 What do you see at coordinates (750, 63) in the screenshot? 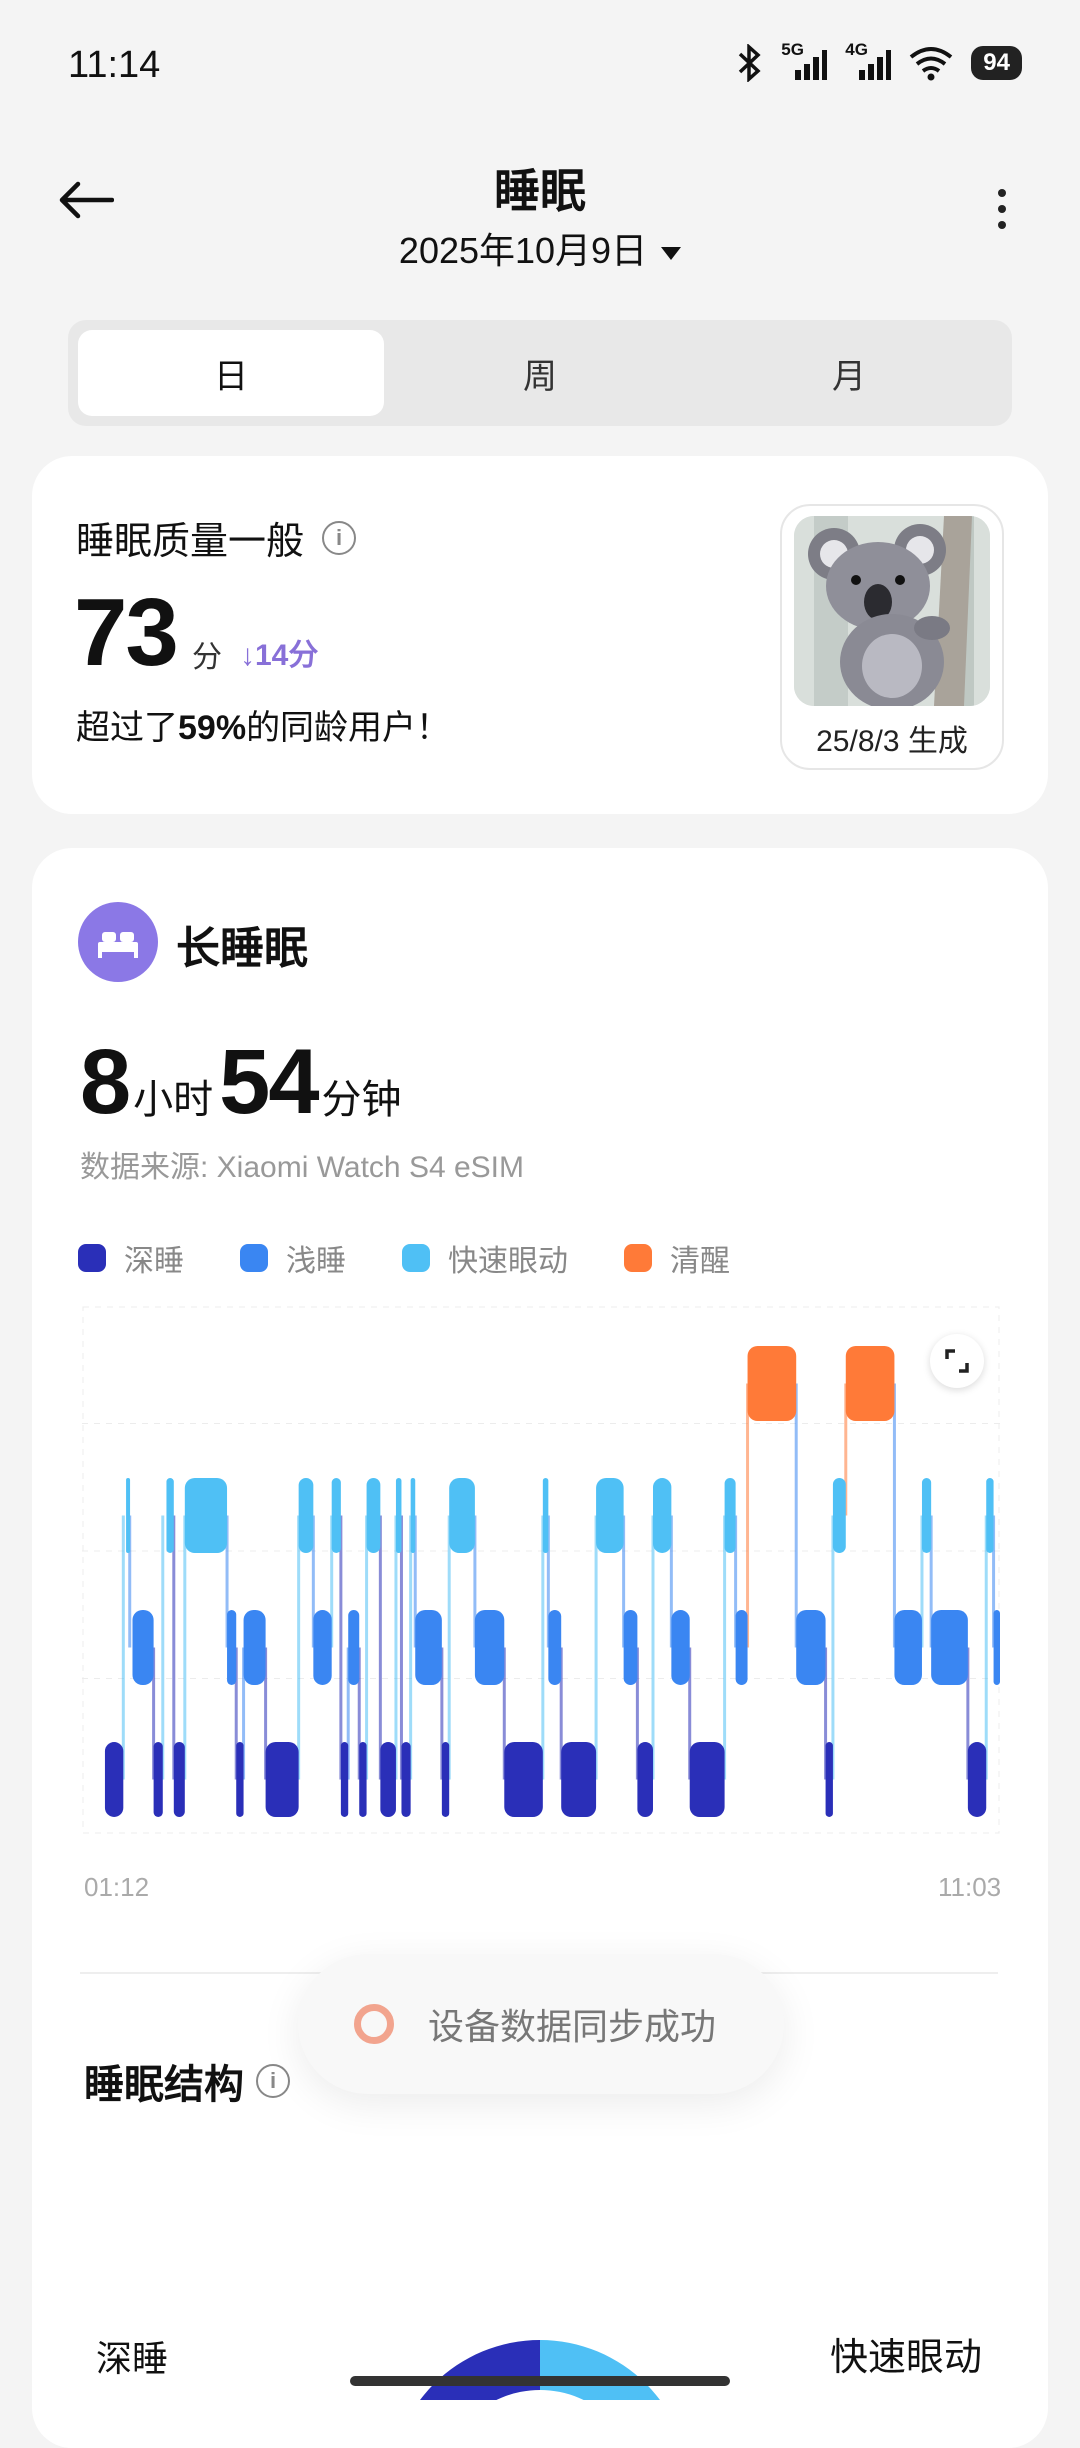
I see `bluetooth-icon` at bounding box center [750, 63].